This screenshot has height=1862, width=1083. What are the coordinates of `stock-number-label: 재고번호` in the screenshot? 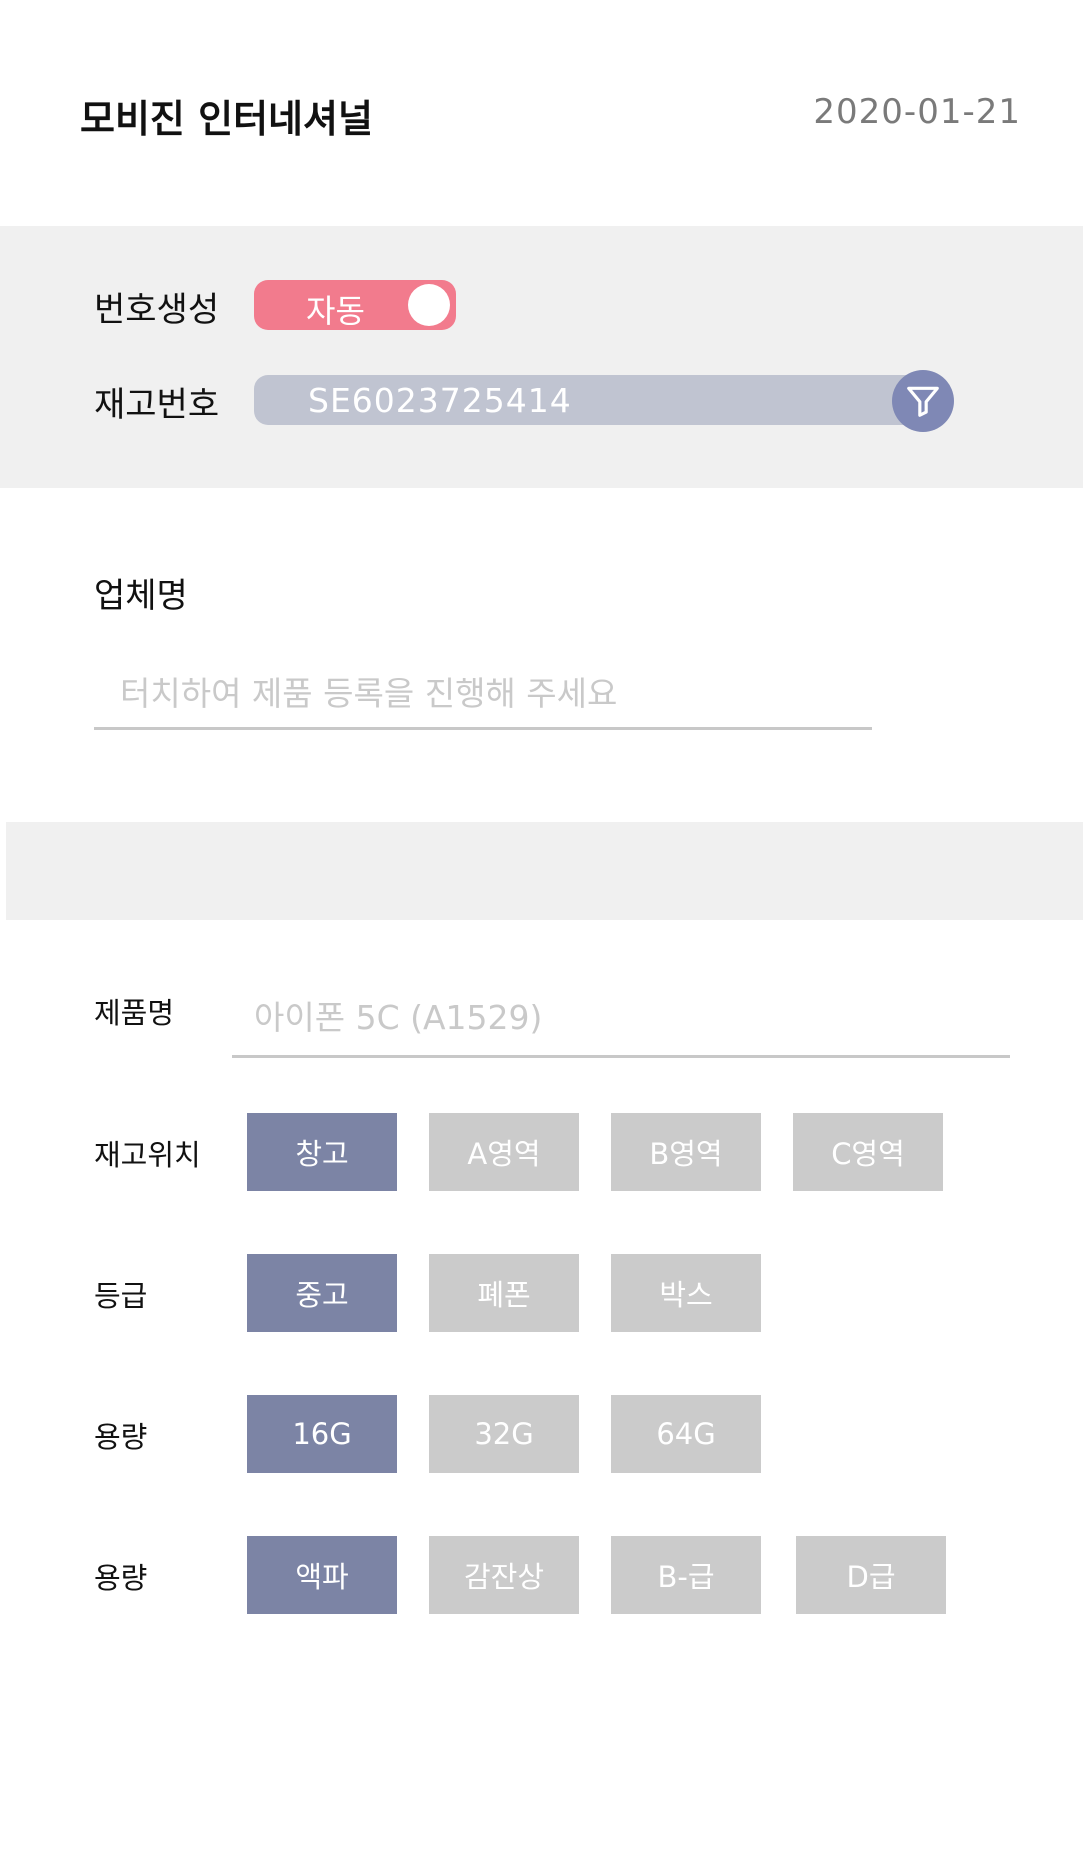 It's located at (157, 405).